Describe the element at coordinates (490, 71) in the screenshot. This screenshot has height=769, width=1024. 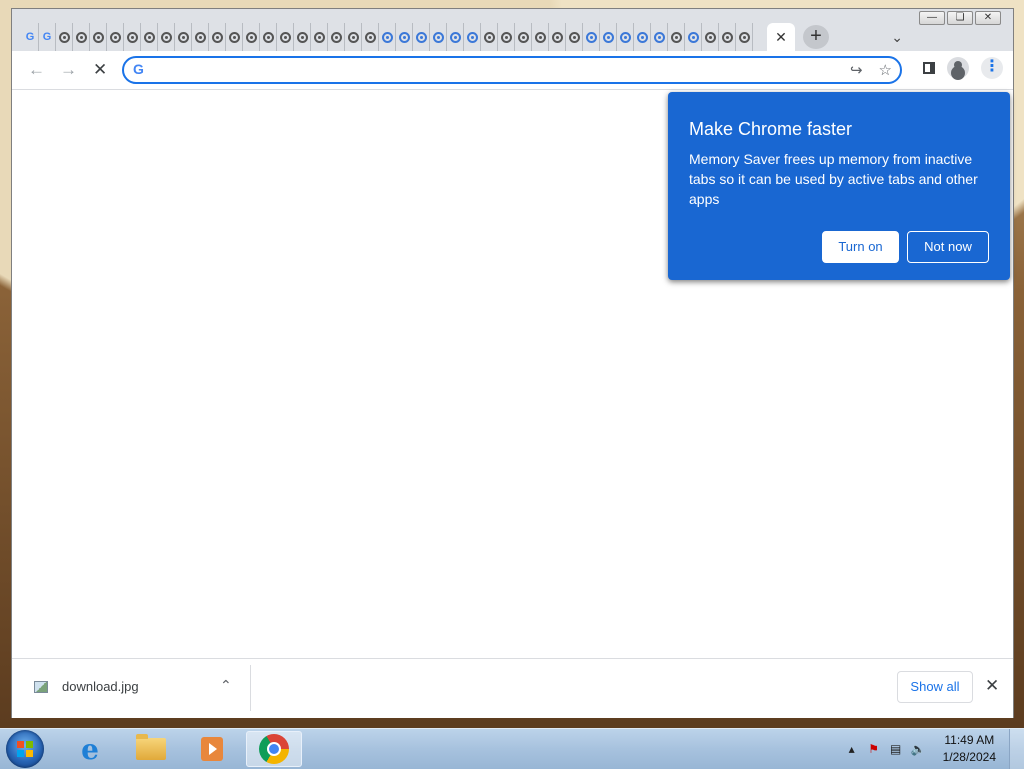
I see `address-input` at that location.